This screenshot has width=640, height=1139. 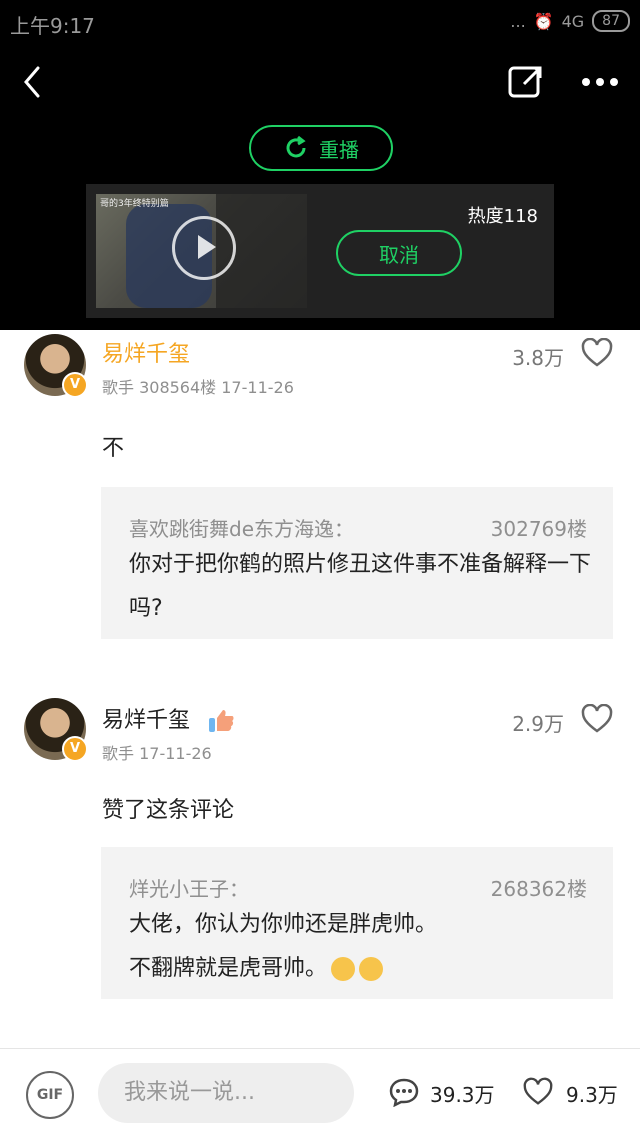 I want to click on comment-meta: 歌手 17-11-26, so click(x=157, y=753).